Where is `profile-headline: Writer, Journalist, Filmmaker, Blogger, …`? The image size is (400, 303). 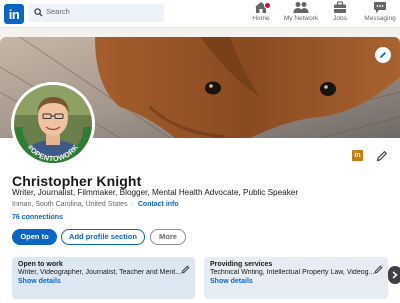
profile-headline: Writer, Journalist, Filmmaker, Blogger, … is located at coordinates (155, 192).